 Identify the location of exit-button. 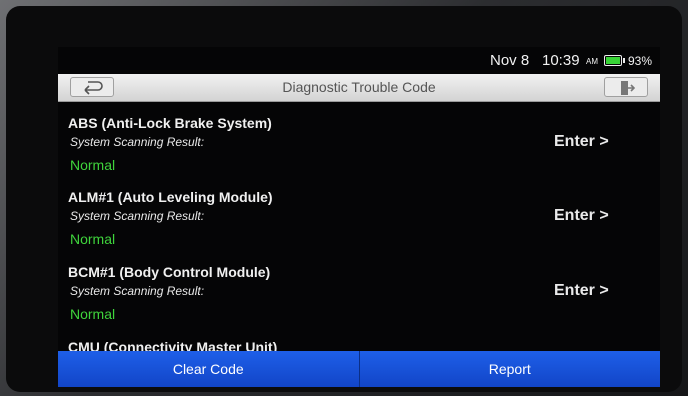
(626, 87).